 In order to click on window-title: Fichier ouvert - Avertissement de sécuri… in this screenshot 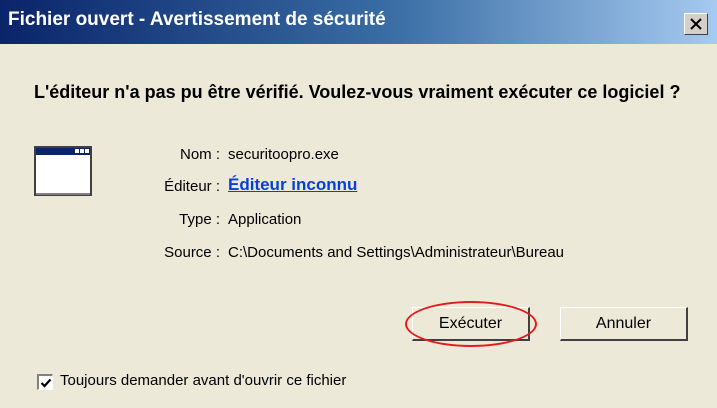, I will do `click(197, 19)`.